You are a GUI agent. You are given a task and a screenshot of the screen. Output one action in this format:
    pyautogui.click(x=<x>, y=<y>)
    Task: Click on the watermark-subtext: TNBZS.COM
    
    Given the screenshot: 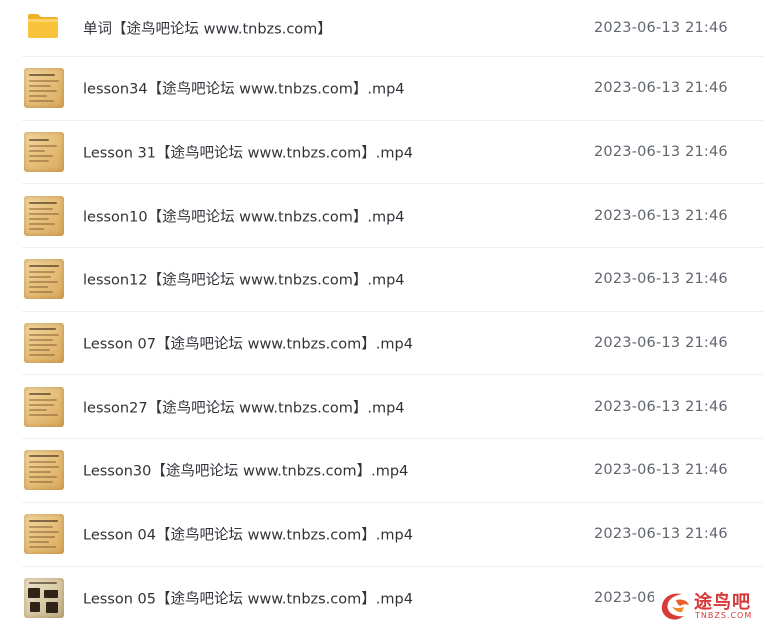 What is the action you would take?
    pyautogui.click(x=724, y=615)
    